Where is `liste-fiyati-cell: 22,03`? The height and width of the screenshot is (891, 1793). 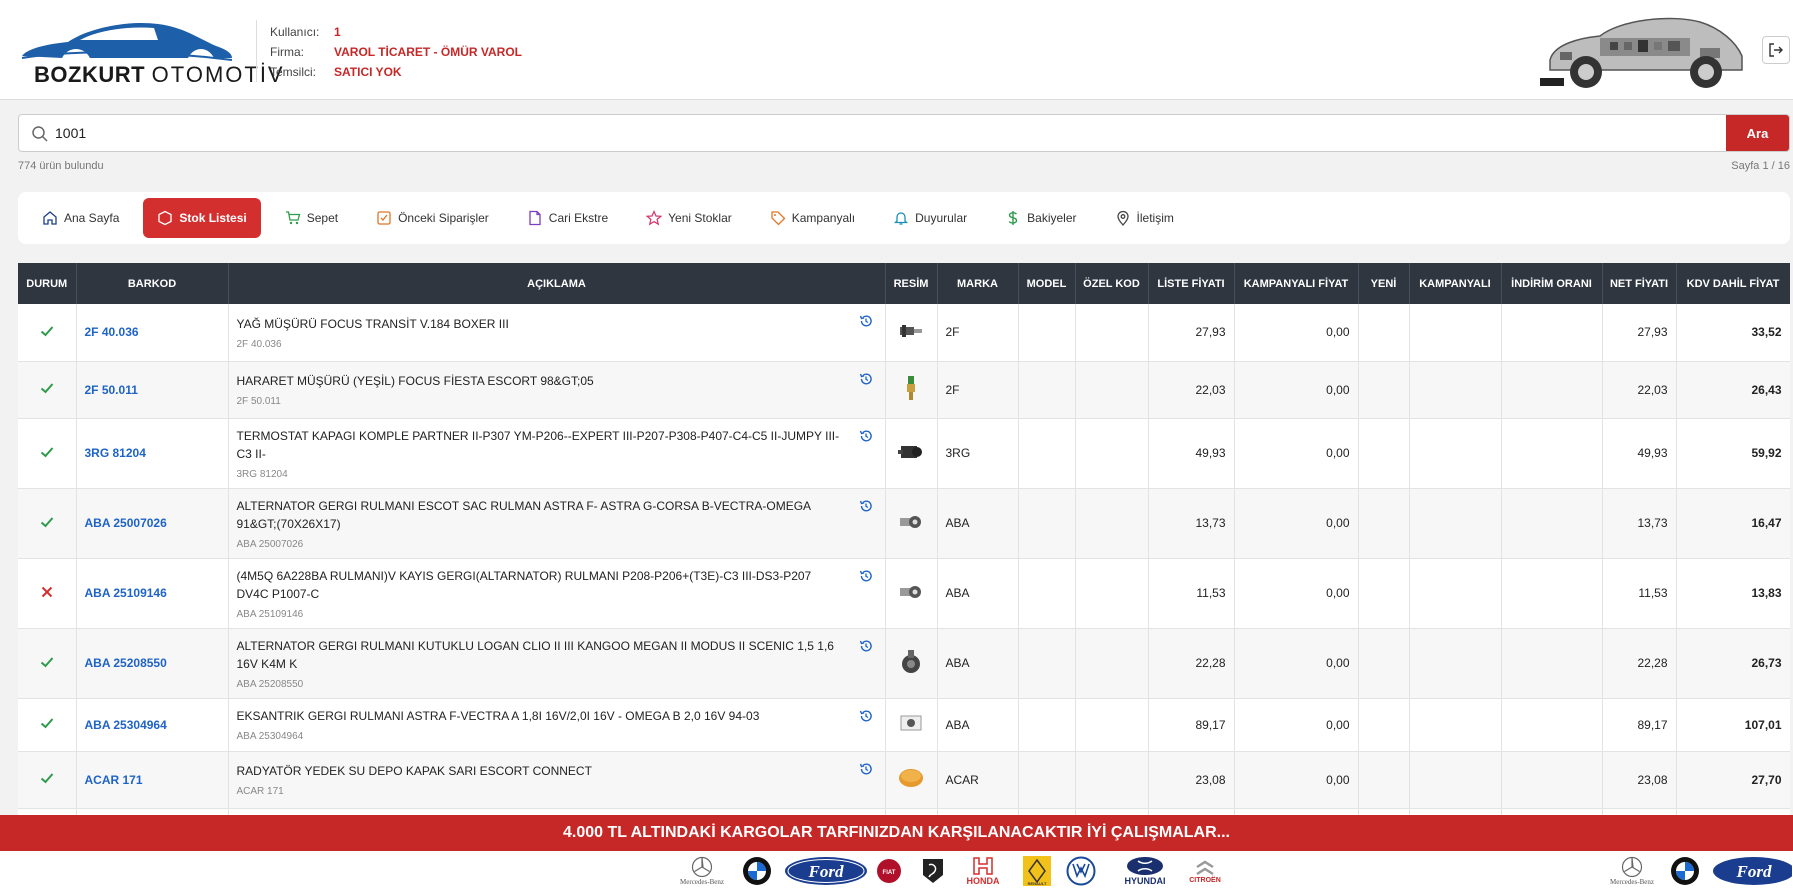
liste-fiyati-cell: 22,03 is located at coordinates (1191, 390).